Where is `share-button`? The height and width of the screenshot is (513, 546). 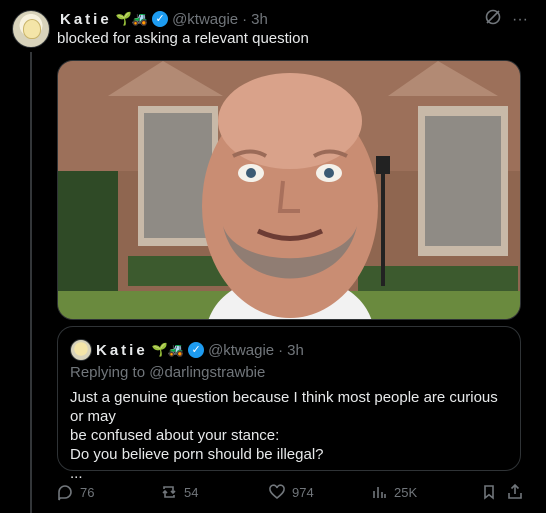 share-button is located at coordinates (515, 492).